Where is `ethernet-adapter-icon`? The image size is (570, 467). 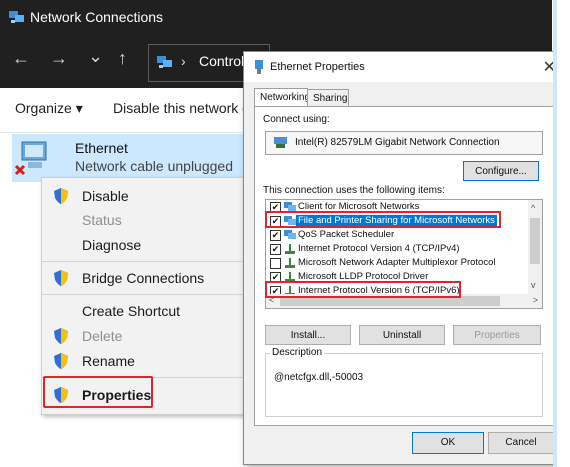
ethernet-adapter-icon is located at coordinates (30, 158).